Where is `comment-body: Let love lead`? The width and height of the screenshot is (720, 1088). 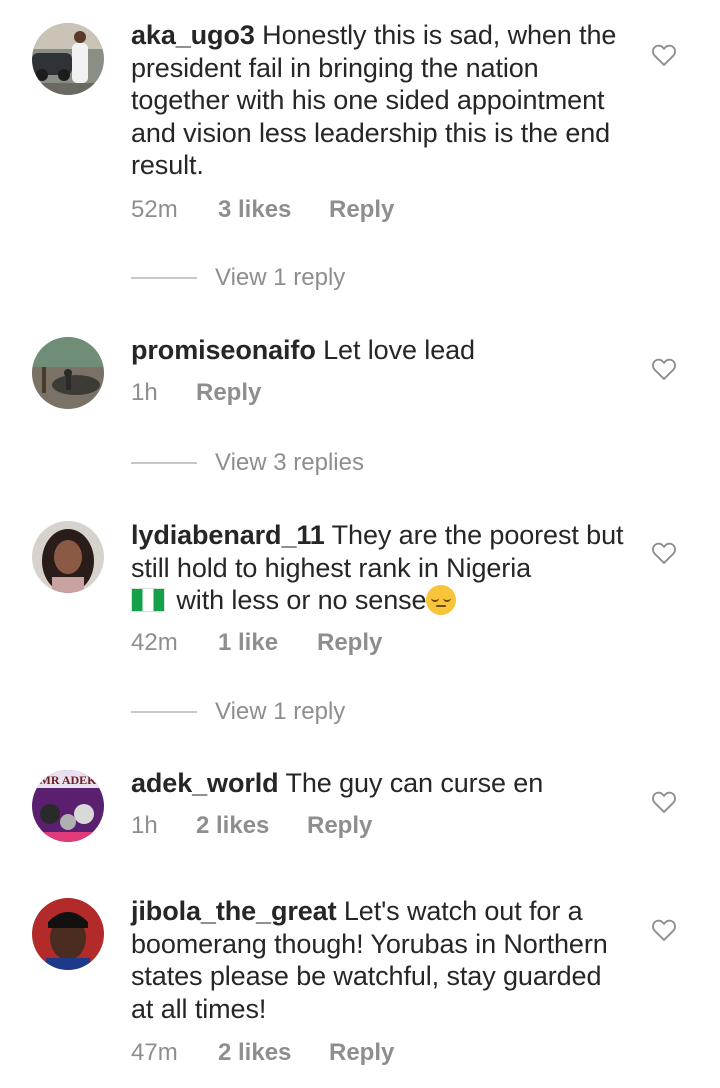
comment-body: Let love lead is located at coordinates (395, 350).